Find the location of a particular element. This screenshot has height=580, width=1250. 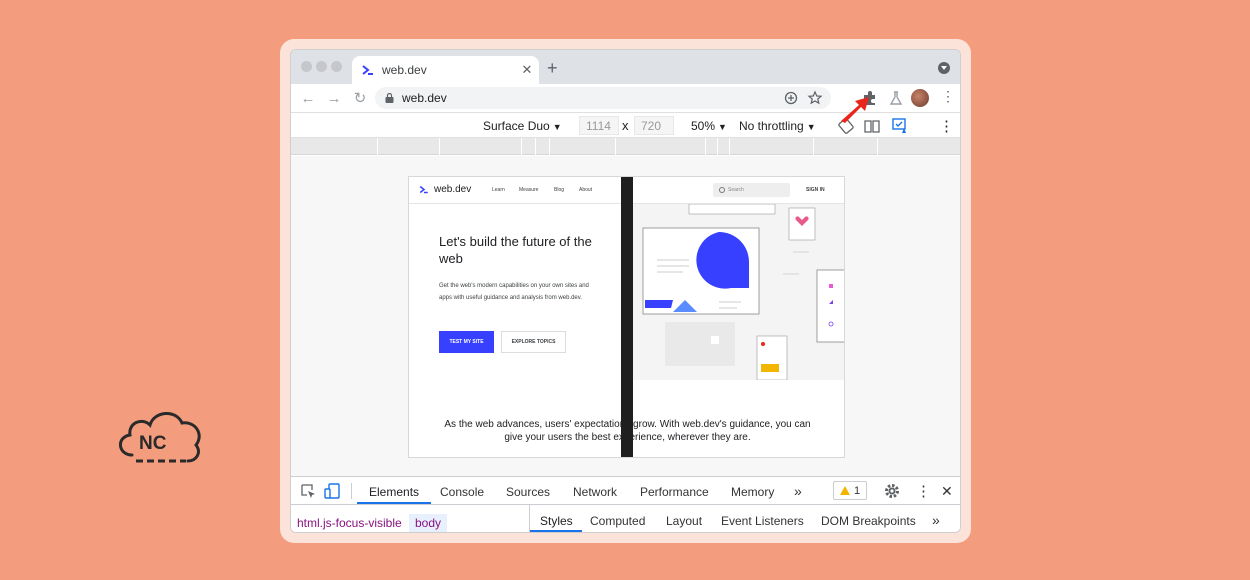

breadcrumb-body: body is located at coordinates (428, 523).